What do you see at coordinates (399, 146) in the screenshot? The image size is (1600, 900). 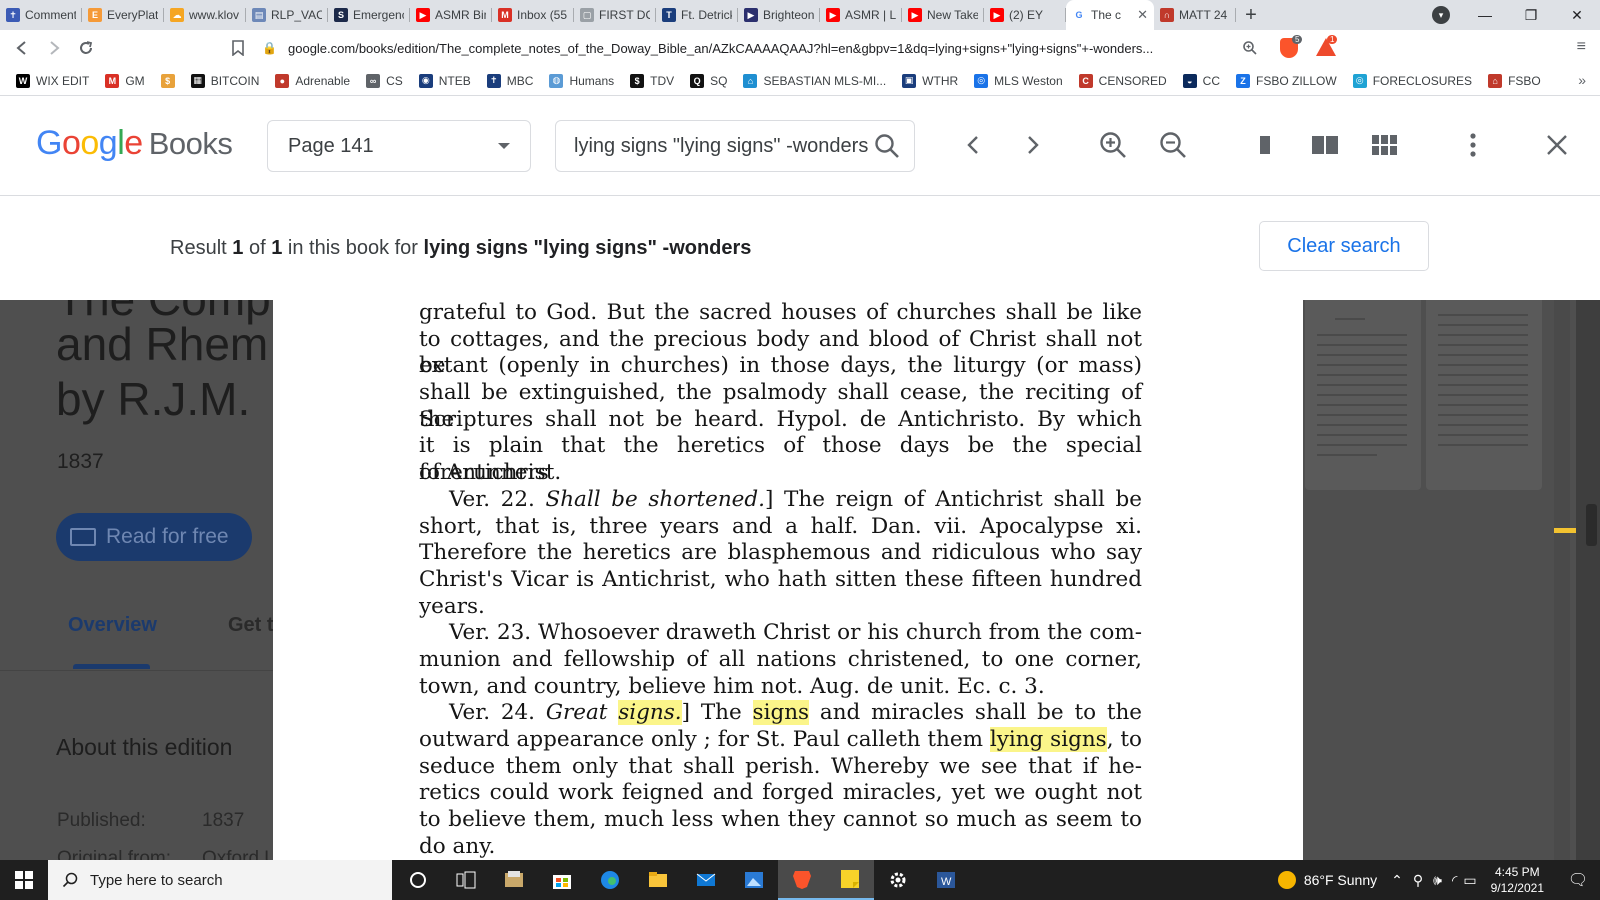 I see `page-selector: Page 141` at bounding box center [399, 146].